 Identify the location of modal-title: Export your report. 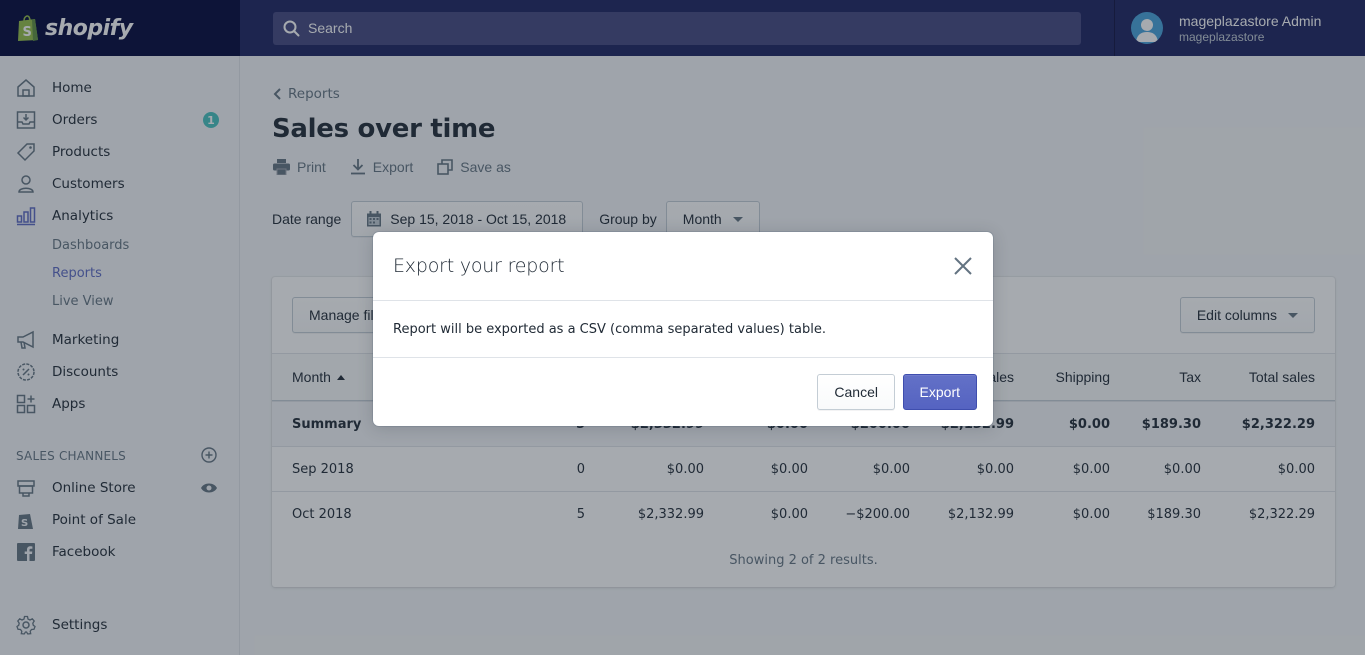
(479, 266).